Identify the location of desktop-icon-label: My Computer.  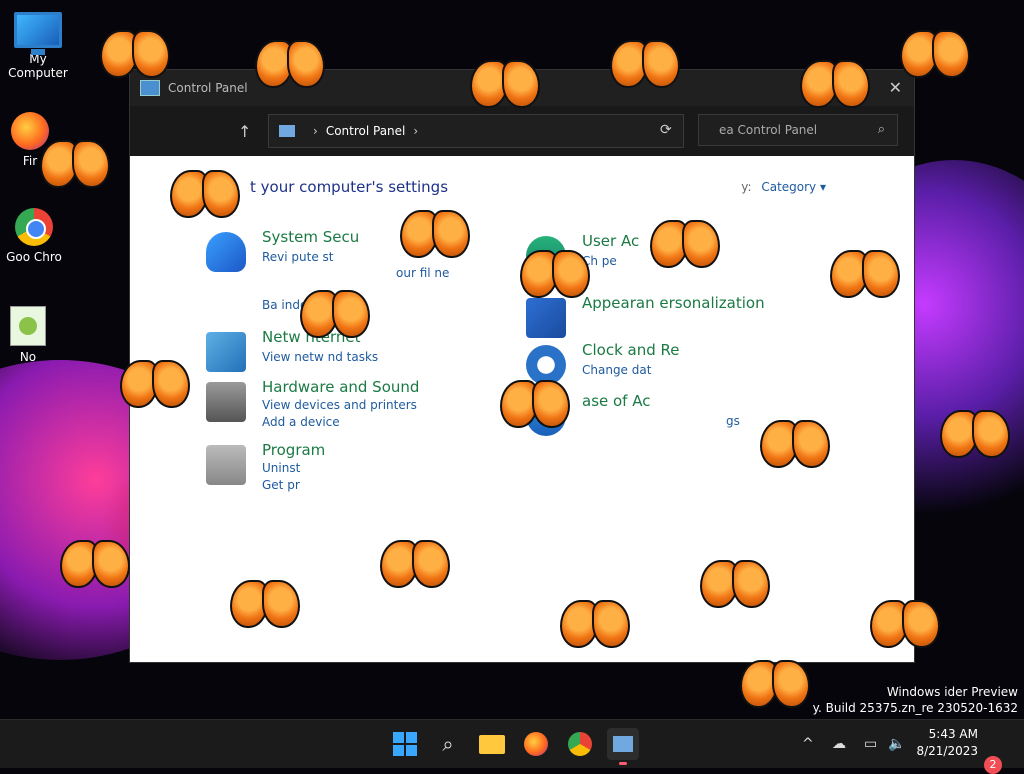
(38, 66).